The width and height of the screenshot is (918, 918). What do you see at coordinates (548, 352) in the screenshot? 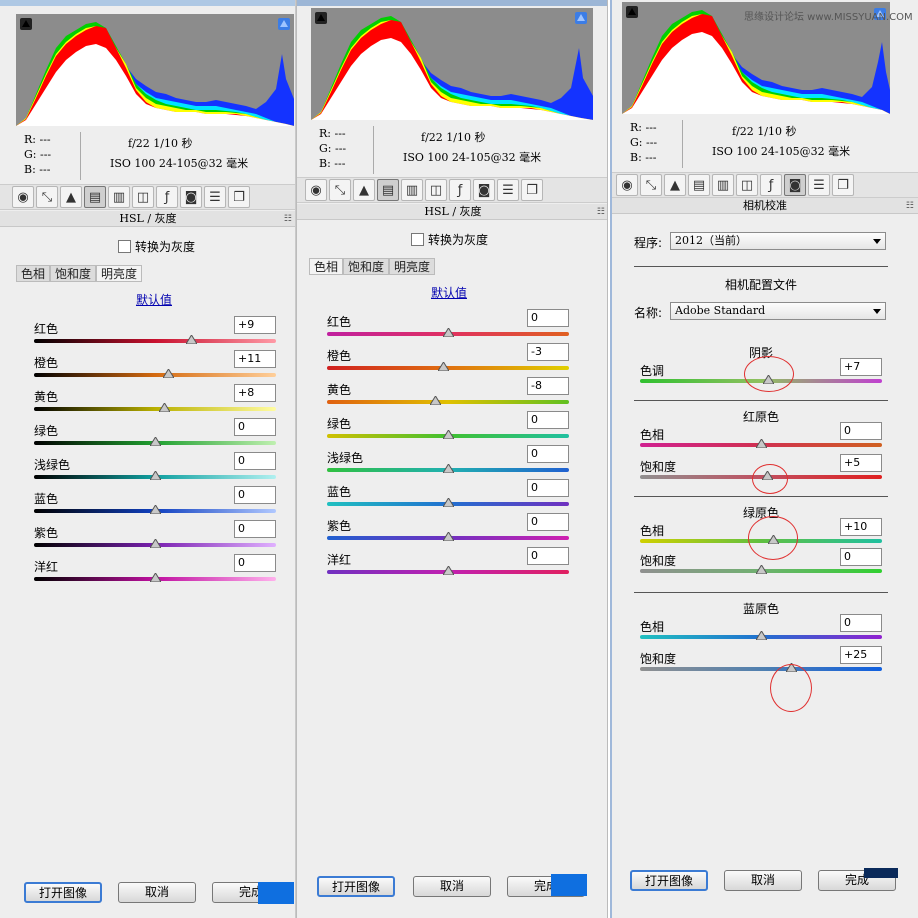
I see `slider-value-field: -3` at bounding box center [548, 352].